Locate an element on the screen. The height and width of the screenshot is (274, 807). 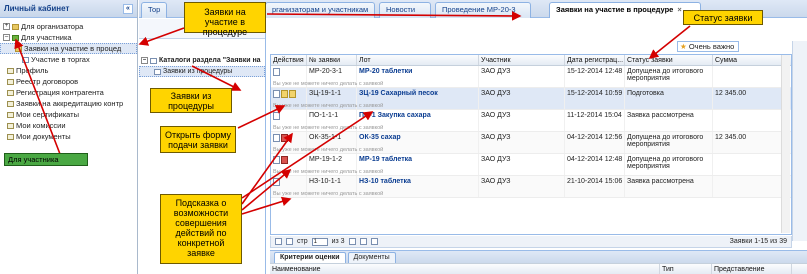
column-header: Участник is located at coordinates (522, 60).